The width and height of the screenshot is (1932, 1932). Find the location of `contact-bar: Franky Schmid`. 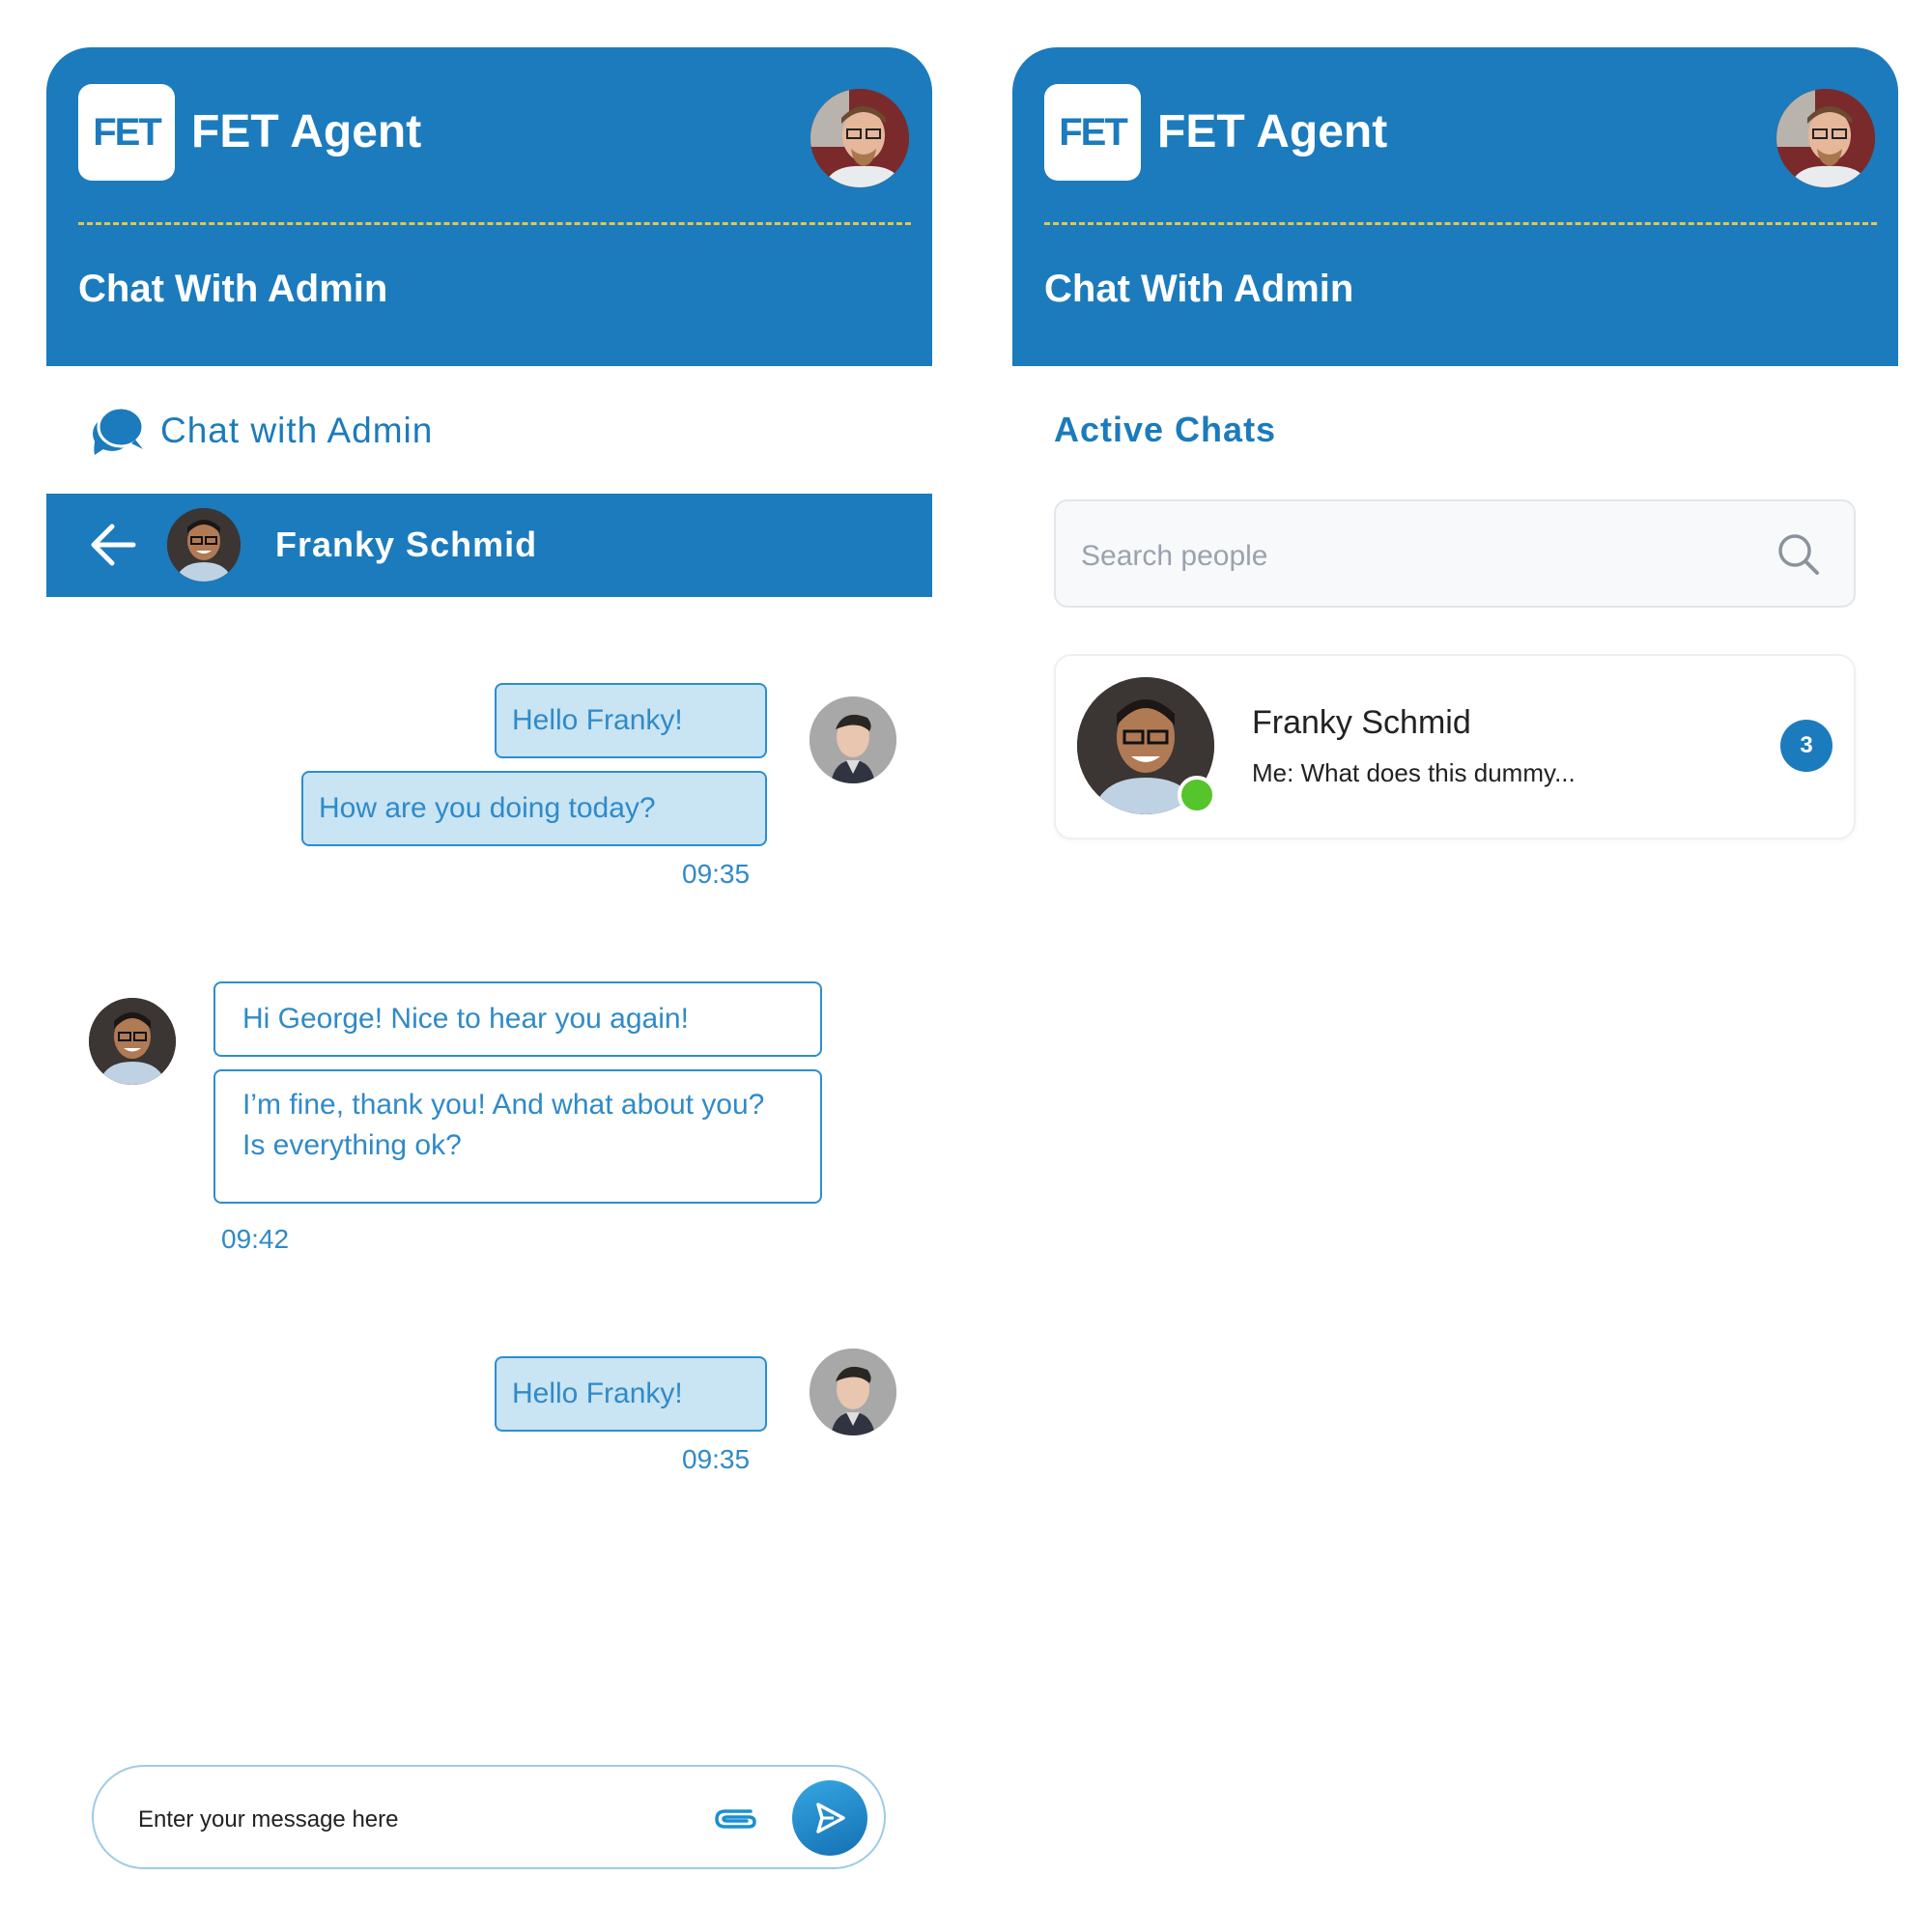

contact-bar: Franky Schmid is located at coordinates (489, 545).